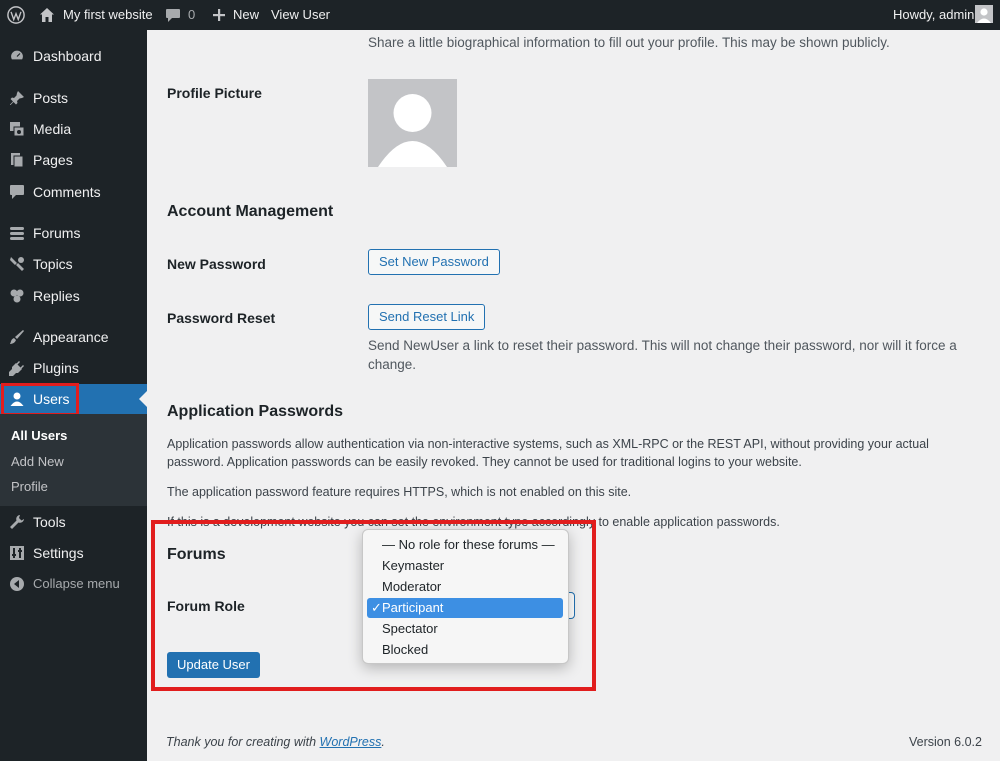 The image size is (1000, 761). I want to click on avatar-silhouette-icon, so click(984, 15).